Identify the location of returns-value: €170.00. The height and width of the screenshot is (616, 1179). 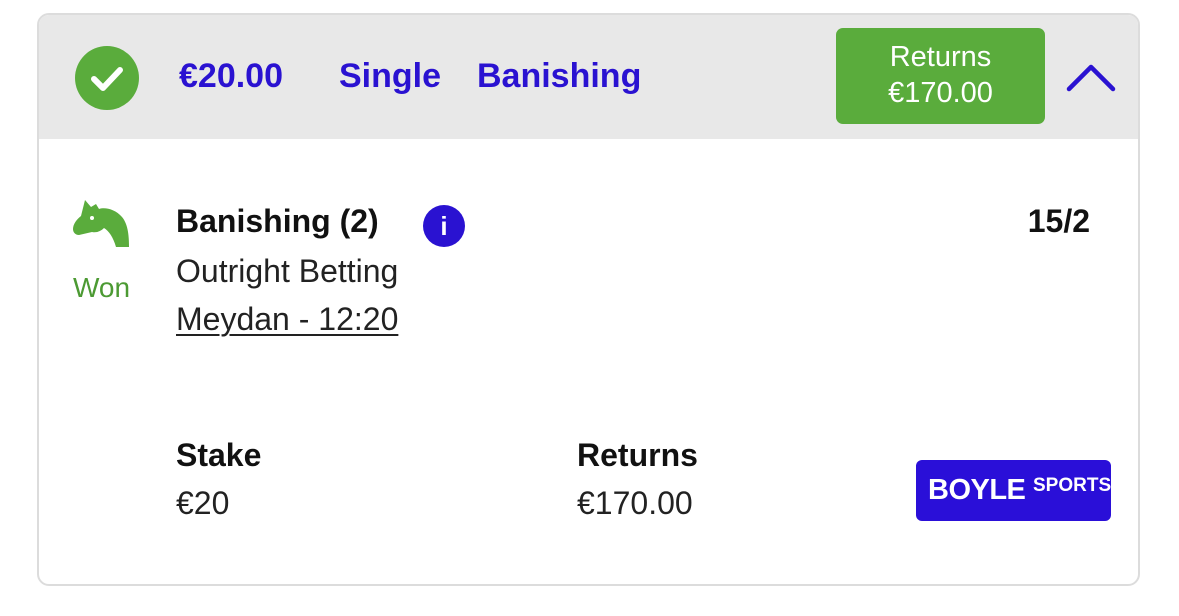
(635, 503).